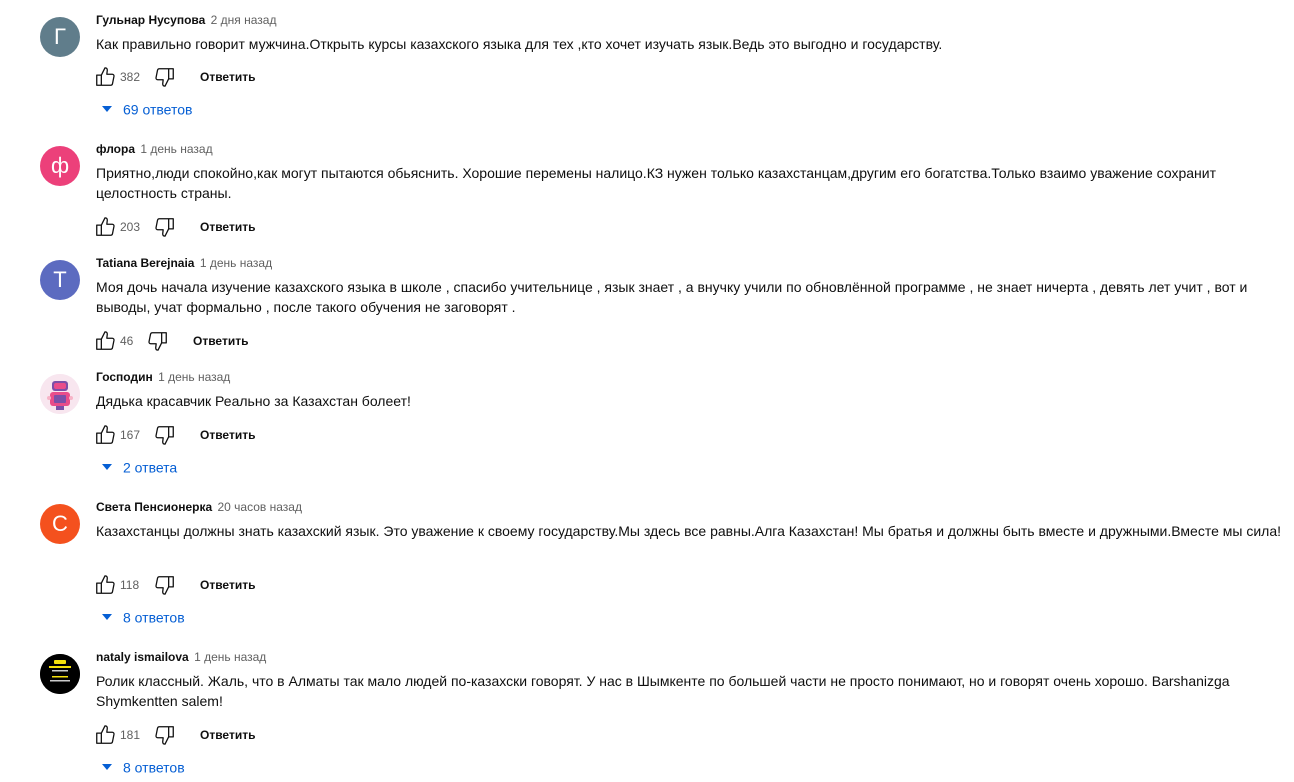  What do you see at coordinates (142, 657) in the screenshot?
I see `author-name: nataly ismailova` at bounding box center [142, 657].